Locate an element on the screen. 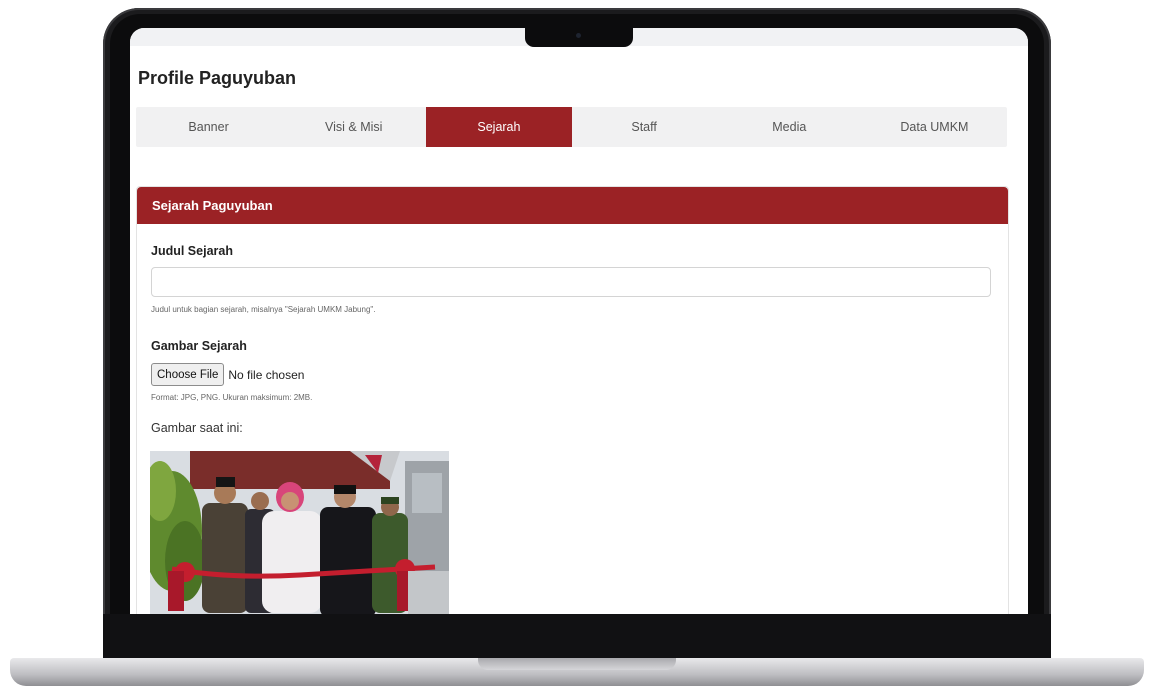  gambar-sejarah-help: Format: JPG, PNG. Ukuran maksimum: 2MB. is located at coordinates (232, 397).